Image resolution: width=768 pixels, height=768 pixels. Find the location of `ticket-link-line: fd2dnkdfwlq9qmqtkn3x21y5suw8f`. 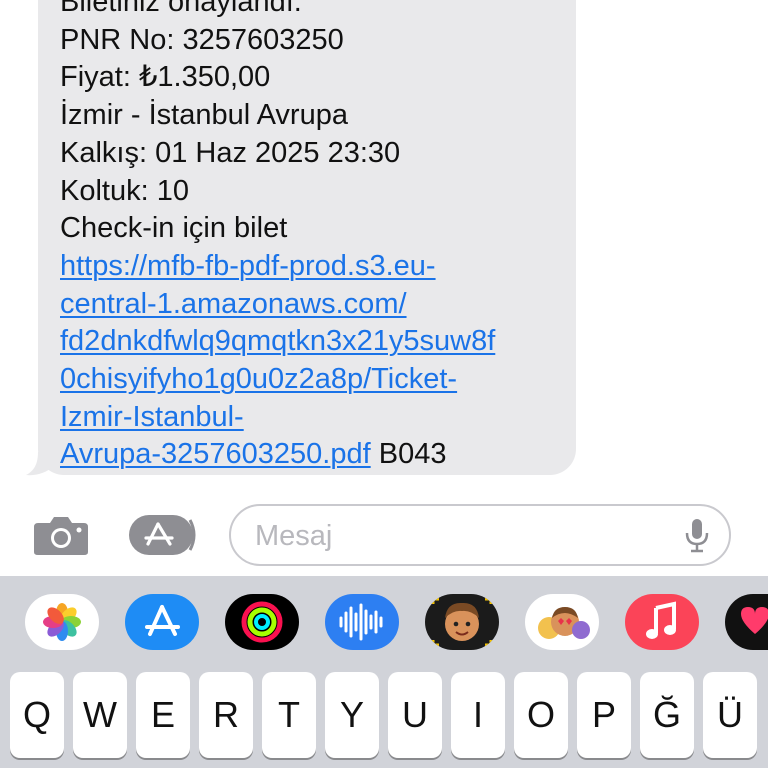

ticket-link-line: fd2dnkdfwlq9qmqtkn3x21y5suw8f is located at coordinates (318, 342).